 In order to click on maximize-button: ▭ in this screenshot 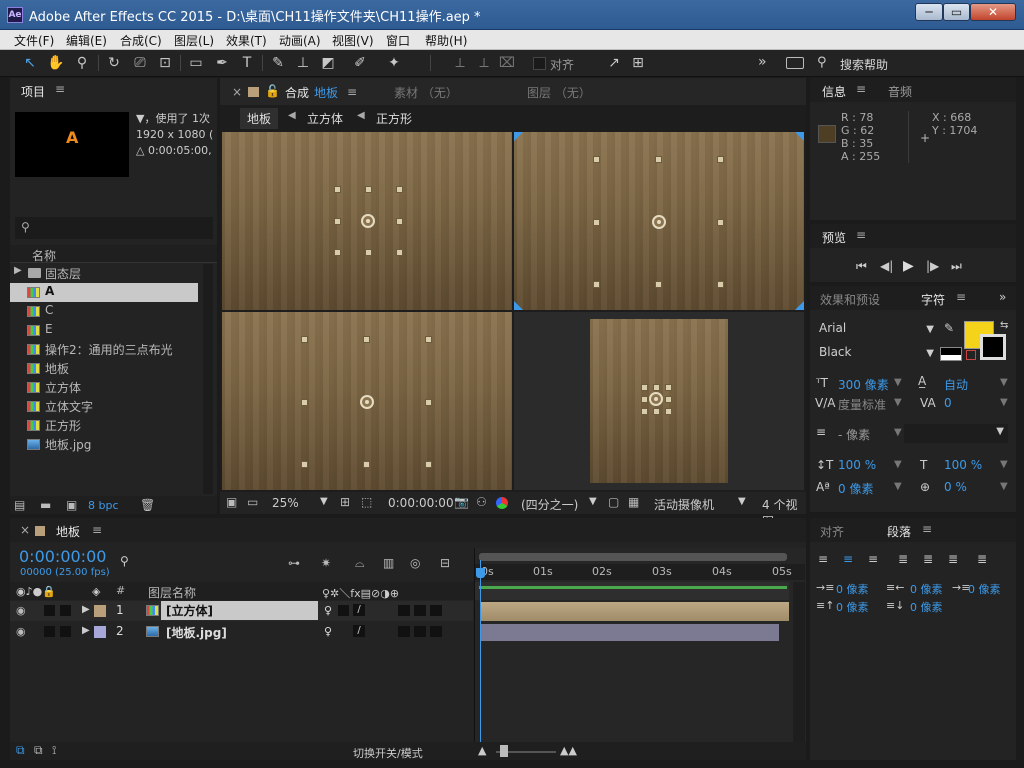, I will do `click(956, 12)`.